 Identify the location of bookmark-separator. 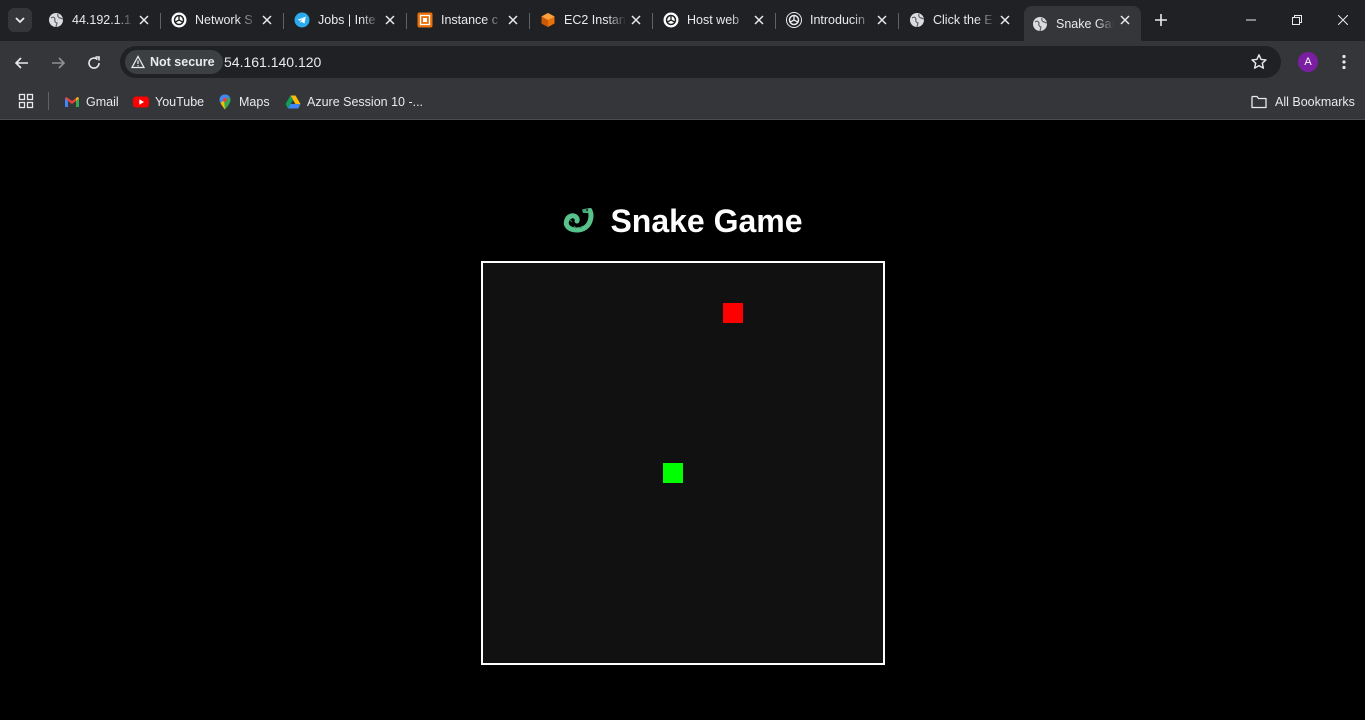
(48, 101).